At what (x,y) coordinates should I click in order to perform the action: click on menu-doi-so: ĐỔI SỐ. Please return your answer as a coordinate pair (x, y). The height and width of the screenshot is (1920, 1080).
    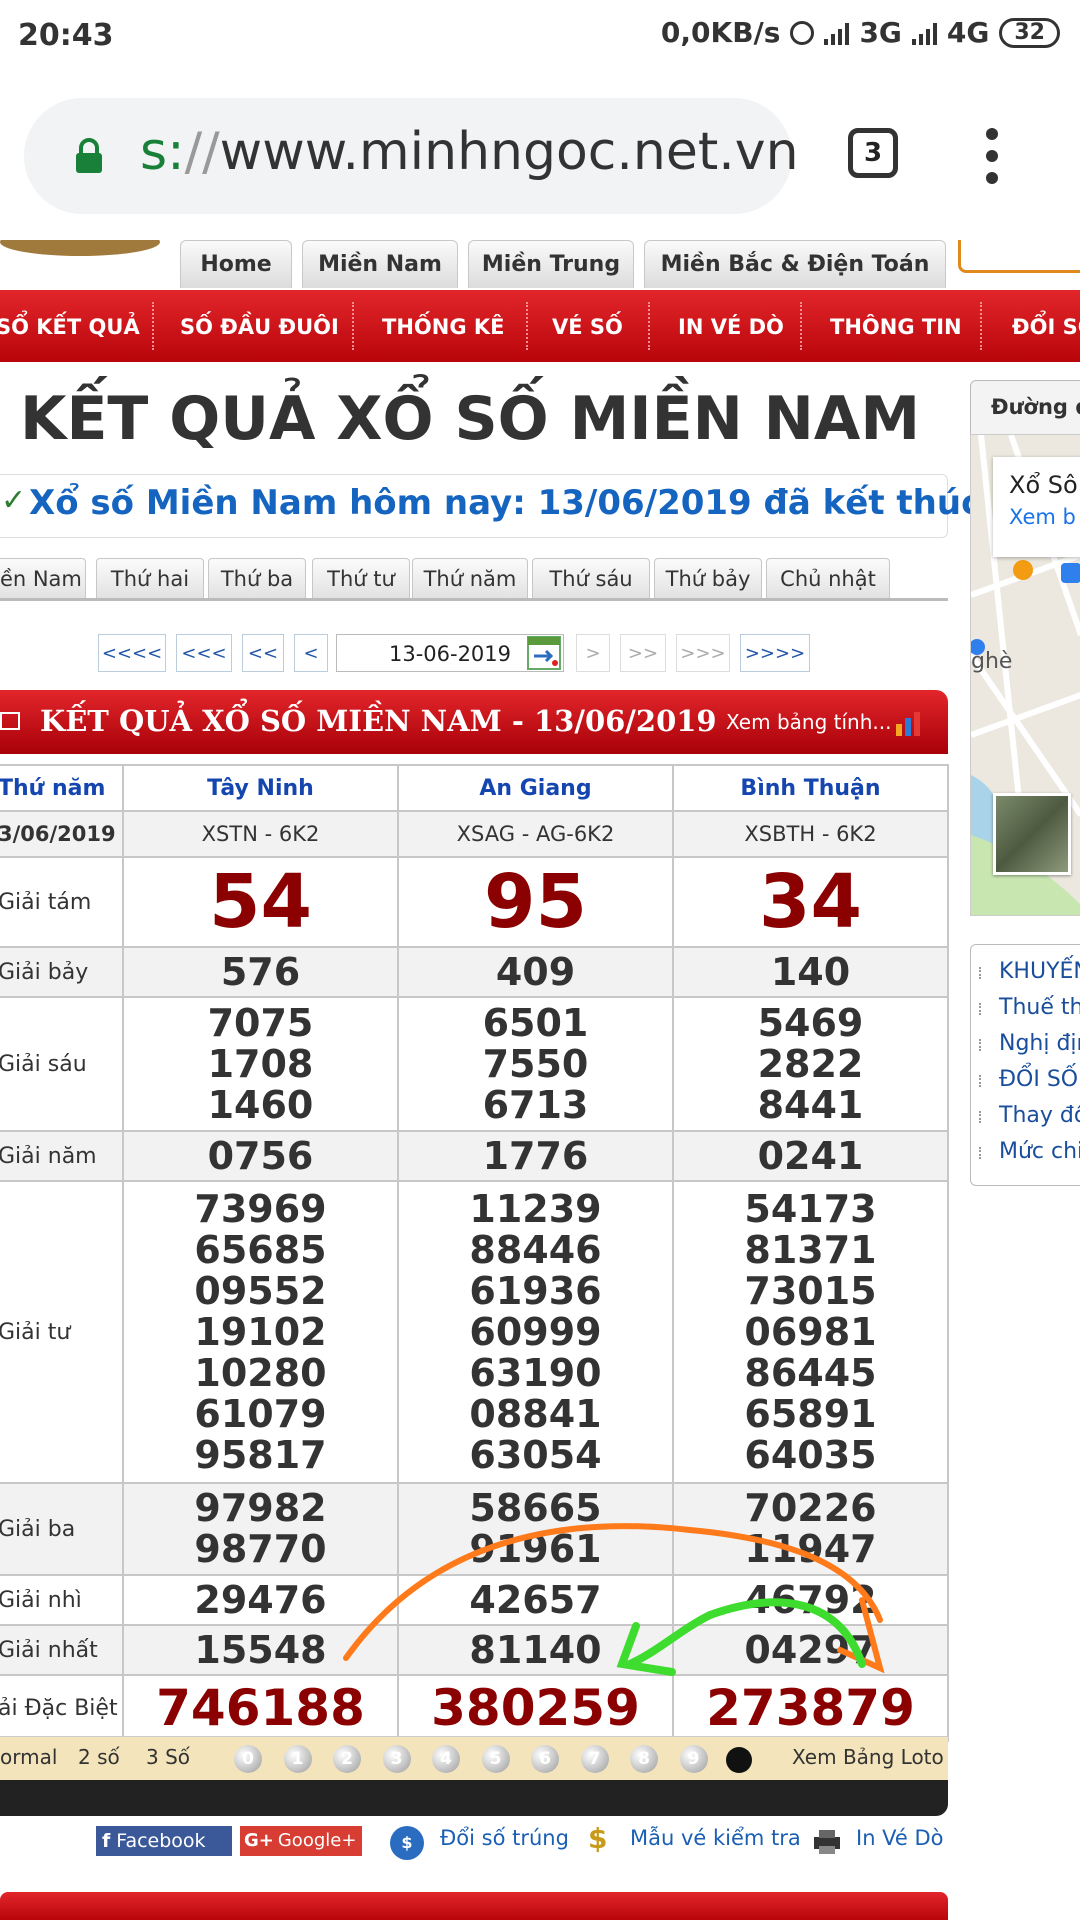
    Looking at the image, I should click on (1046, 326).